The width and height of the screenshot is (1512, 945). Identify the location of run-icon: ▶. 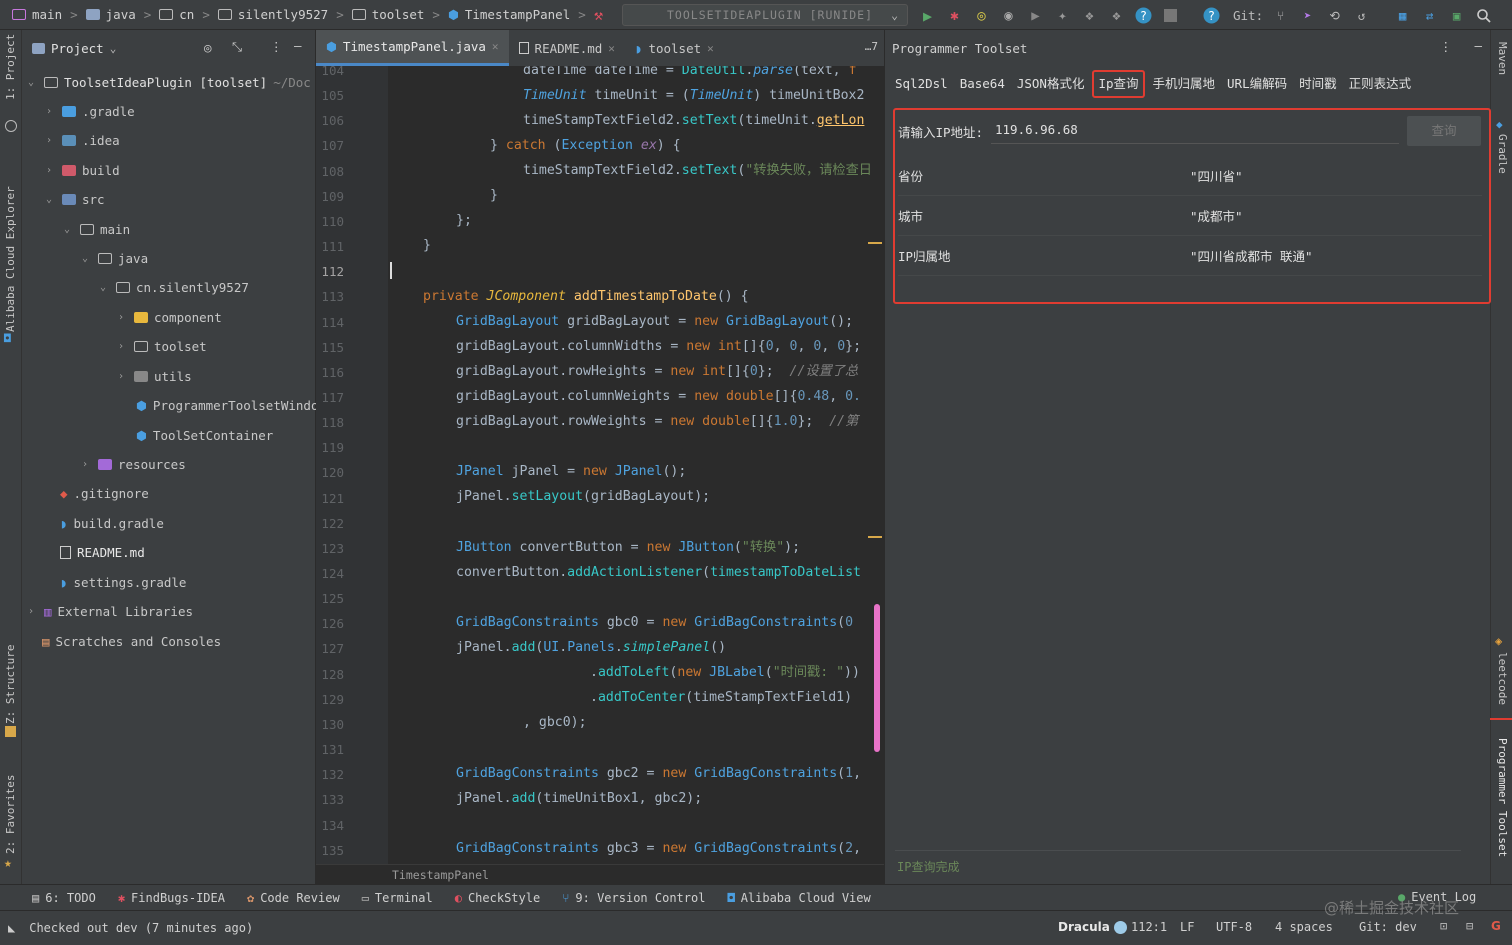
(927, 15).